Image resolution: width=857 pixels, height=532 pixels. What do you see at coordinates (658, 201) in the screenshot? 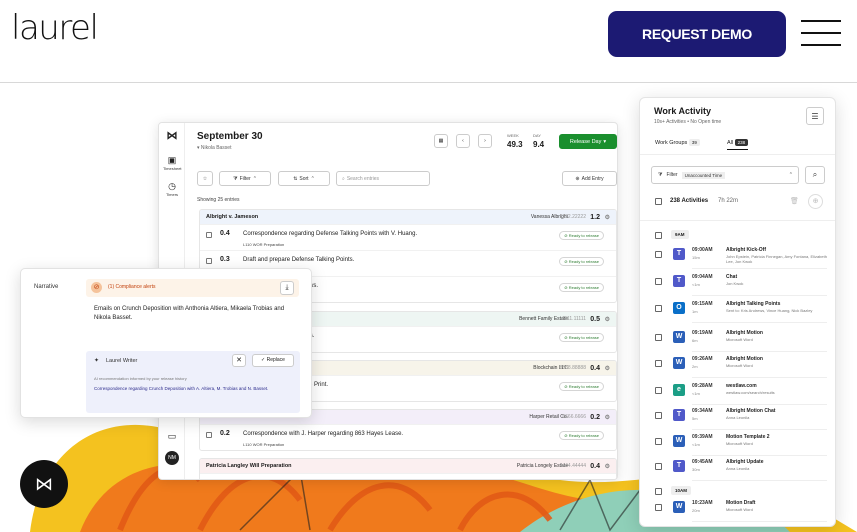
I see `select-all-checkbox` at bounding box center [658, 201].